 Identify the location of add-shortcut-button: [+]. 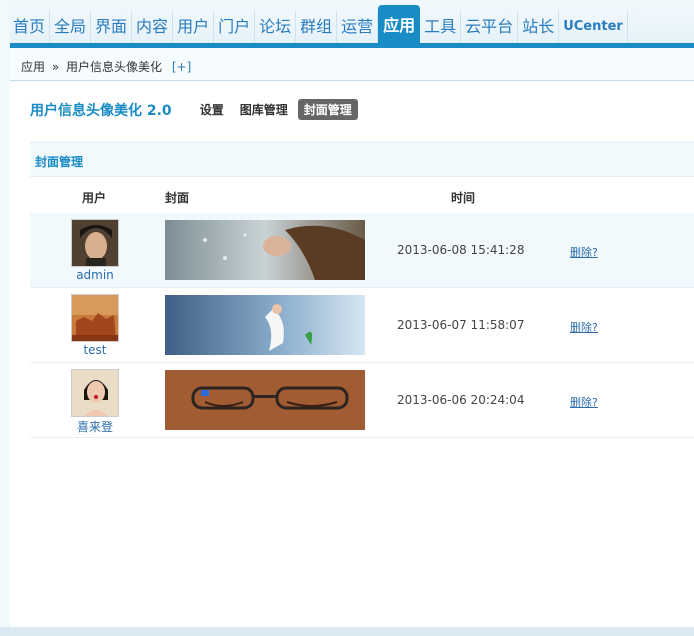
(181, 67).